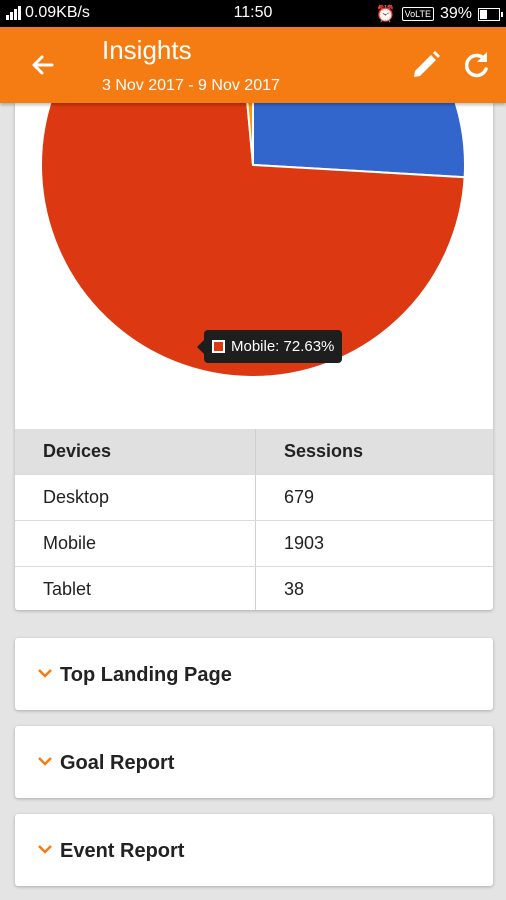  Describe the element at coordinates (385, 14) in the screenshot. I see `alarm-icon: ⏰` at that location.